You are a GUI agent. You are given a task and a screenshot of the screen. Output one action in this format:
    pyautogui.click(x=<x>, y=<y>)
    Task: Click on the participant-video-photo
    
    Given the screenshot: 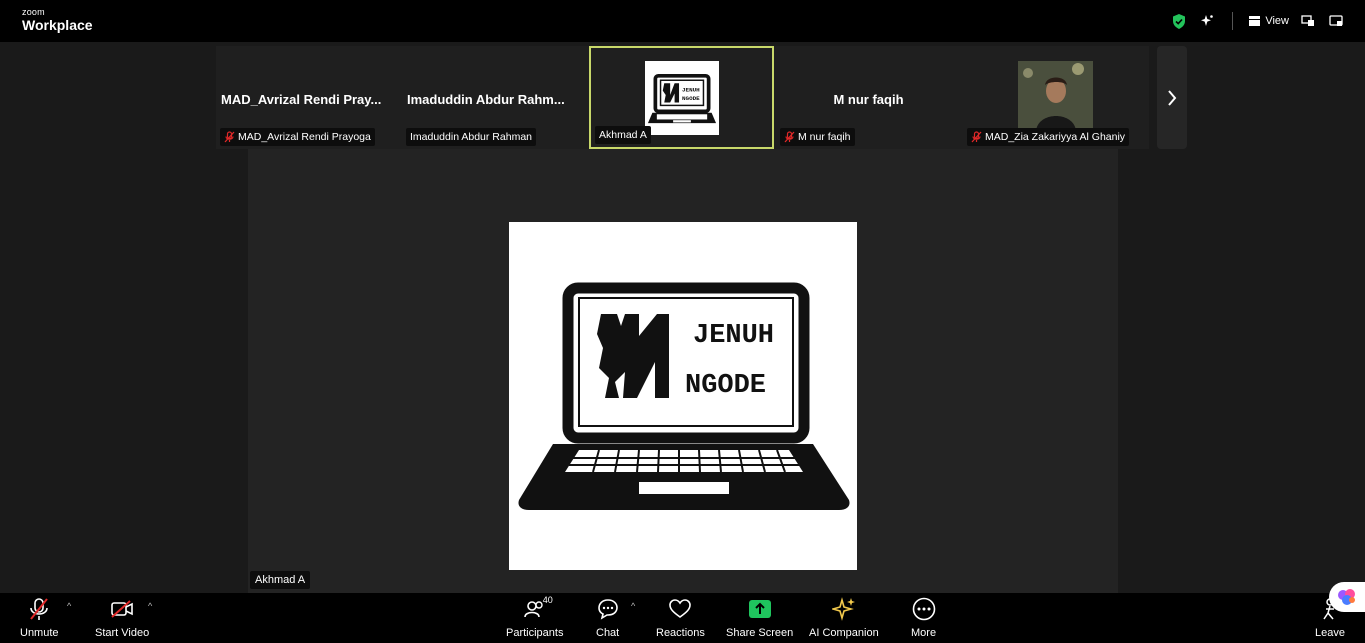 What is the action you would take?
    pyautogui.click(x=1055, y=96)
    